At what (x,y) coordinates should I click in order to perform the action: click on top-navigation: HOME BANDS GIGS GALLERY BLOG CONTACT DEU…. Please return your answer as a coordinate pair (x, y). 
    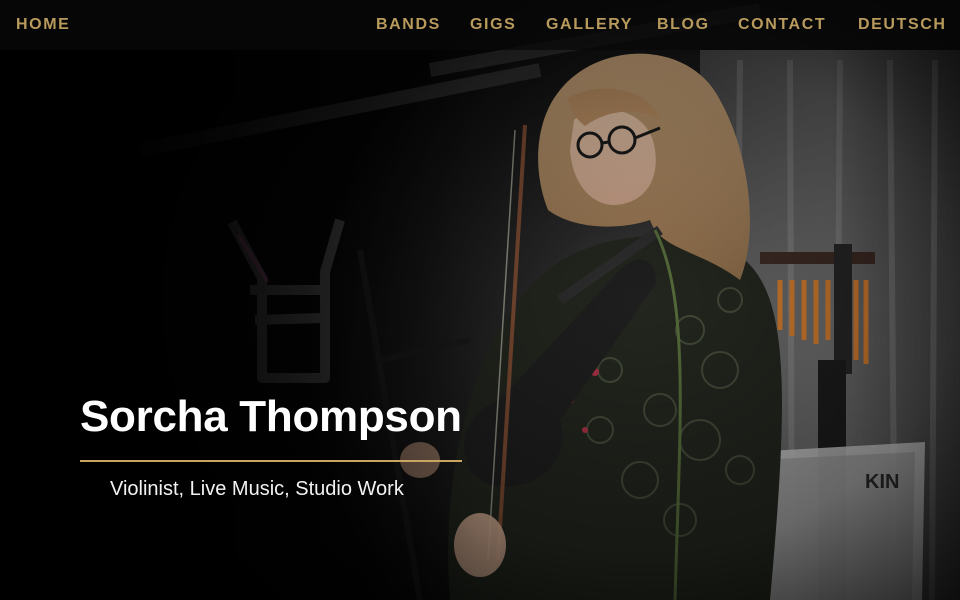
    Looking at the image, I should click on (480, 25).